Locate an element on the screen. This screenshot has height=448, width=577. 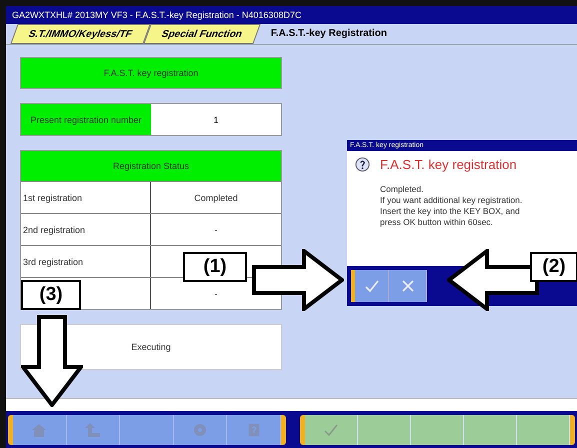
help-icon is located at coordinates (253, 430).